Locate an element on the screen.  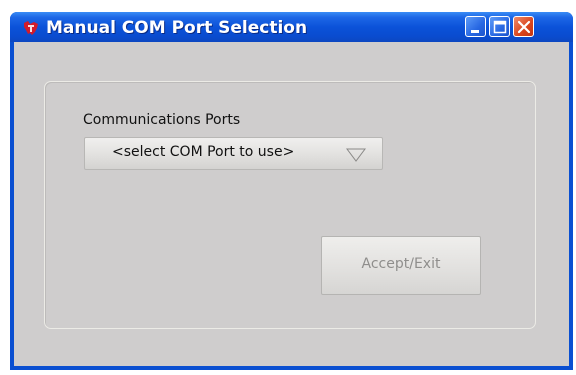
com-port-dropdown: <select COM Port to use> is located at coordinates (233, 153).